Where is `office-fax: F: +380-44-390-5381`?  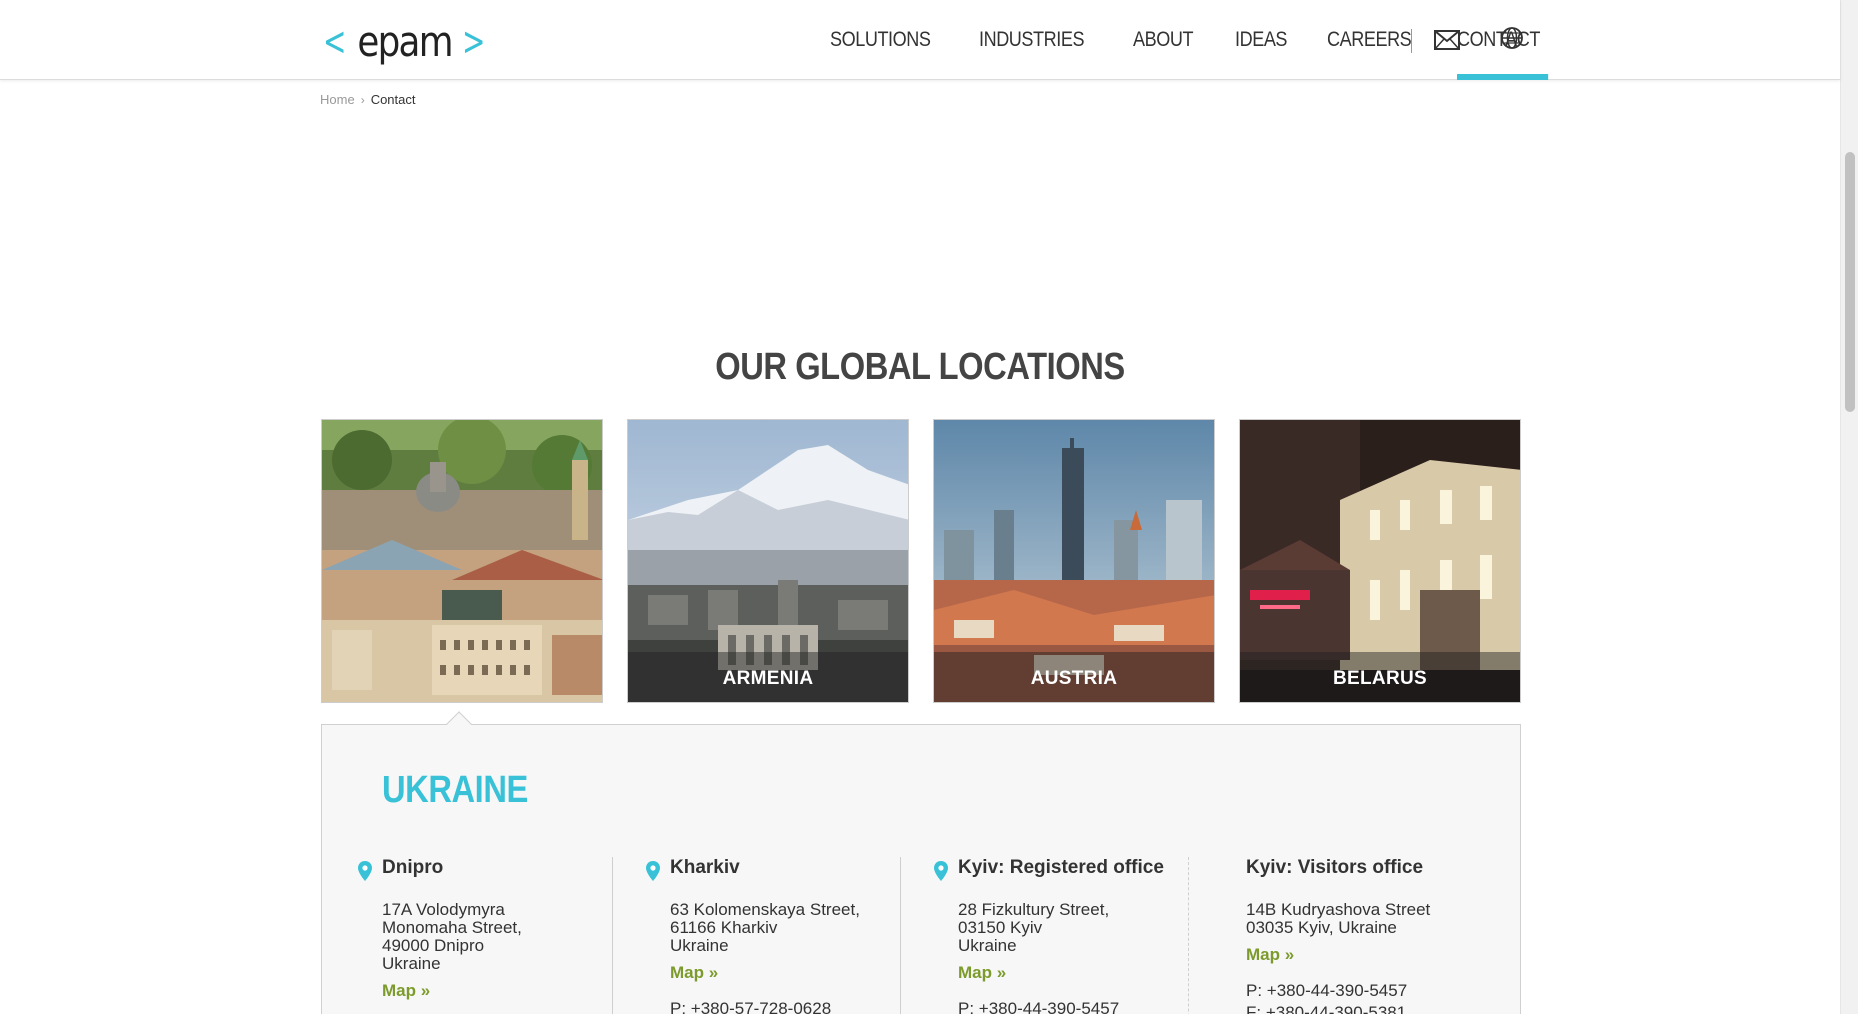
office-fax: F: +380-44-390-5381 is located at coordinates (1326, 1008).